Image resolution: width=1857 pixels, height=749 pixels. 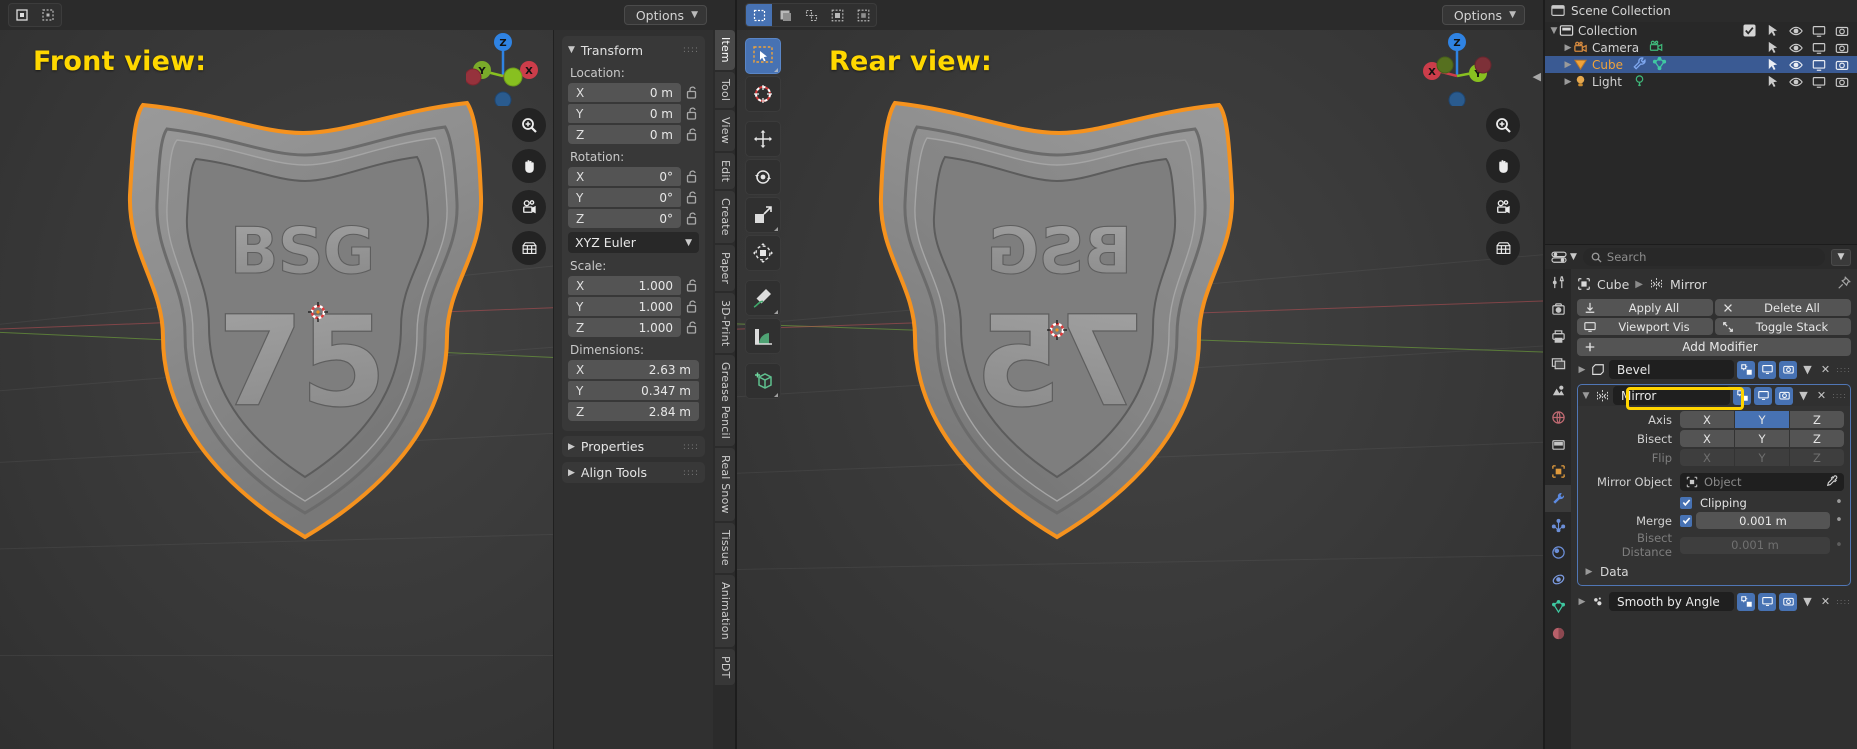 What do you see at coordinates (1483, 15) in the screenshot?
I see `rear-options-dropdown: Options ▼` at bounding box center [1483, 15].